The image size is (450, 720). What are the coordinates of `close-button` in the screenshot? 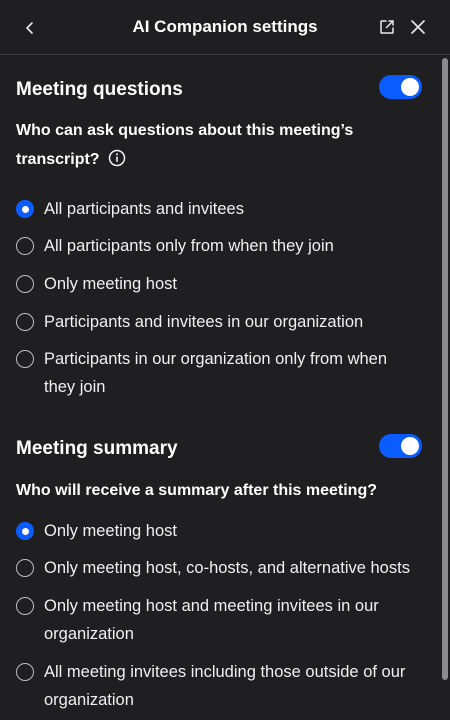 It's located at (418, 27).